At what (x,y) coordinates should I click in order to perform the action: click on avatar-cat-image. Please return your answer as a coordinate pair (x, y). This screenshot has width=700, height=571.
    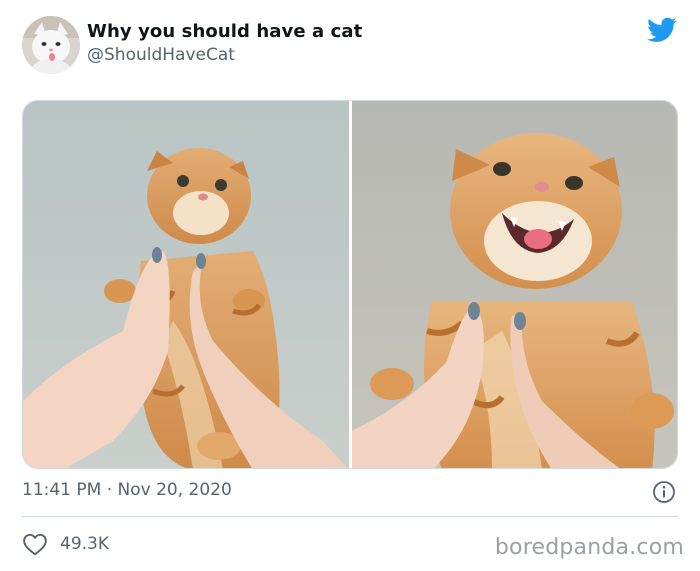
    Looking at the image, I should click on (51, 45).